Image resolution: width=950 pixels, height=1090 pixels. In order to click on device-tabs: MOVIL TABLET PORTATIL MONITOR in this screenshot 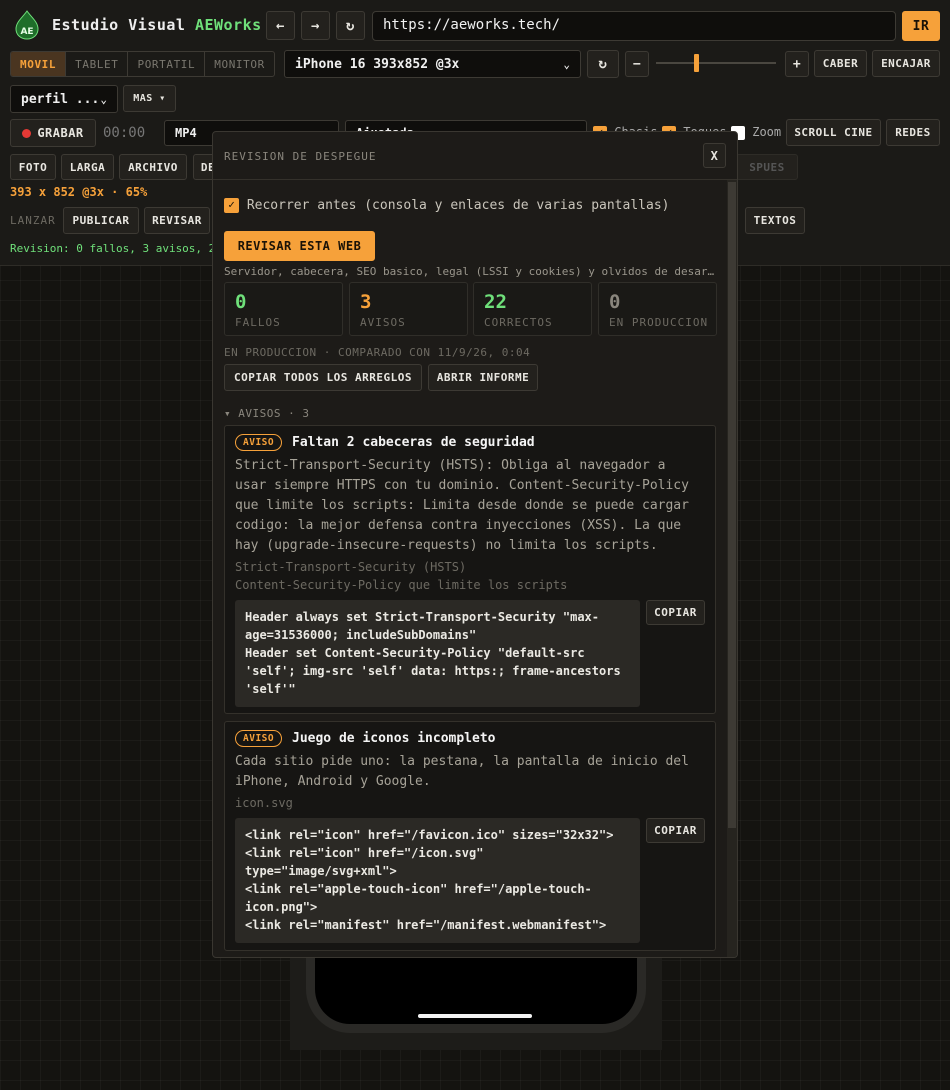, I will do `click(142, 64)`.